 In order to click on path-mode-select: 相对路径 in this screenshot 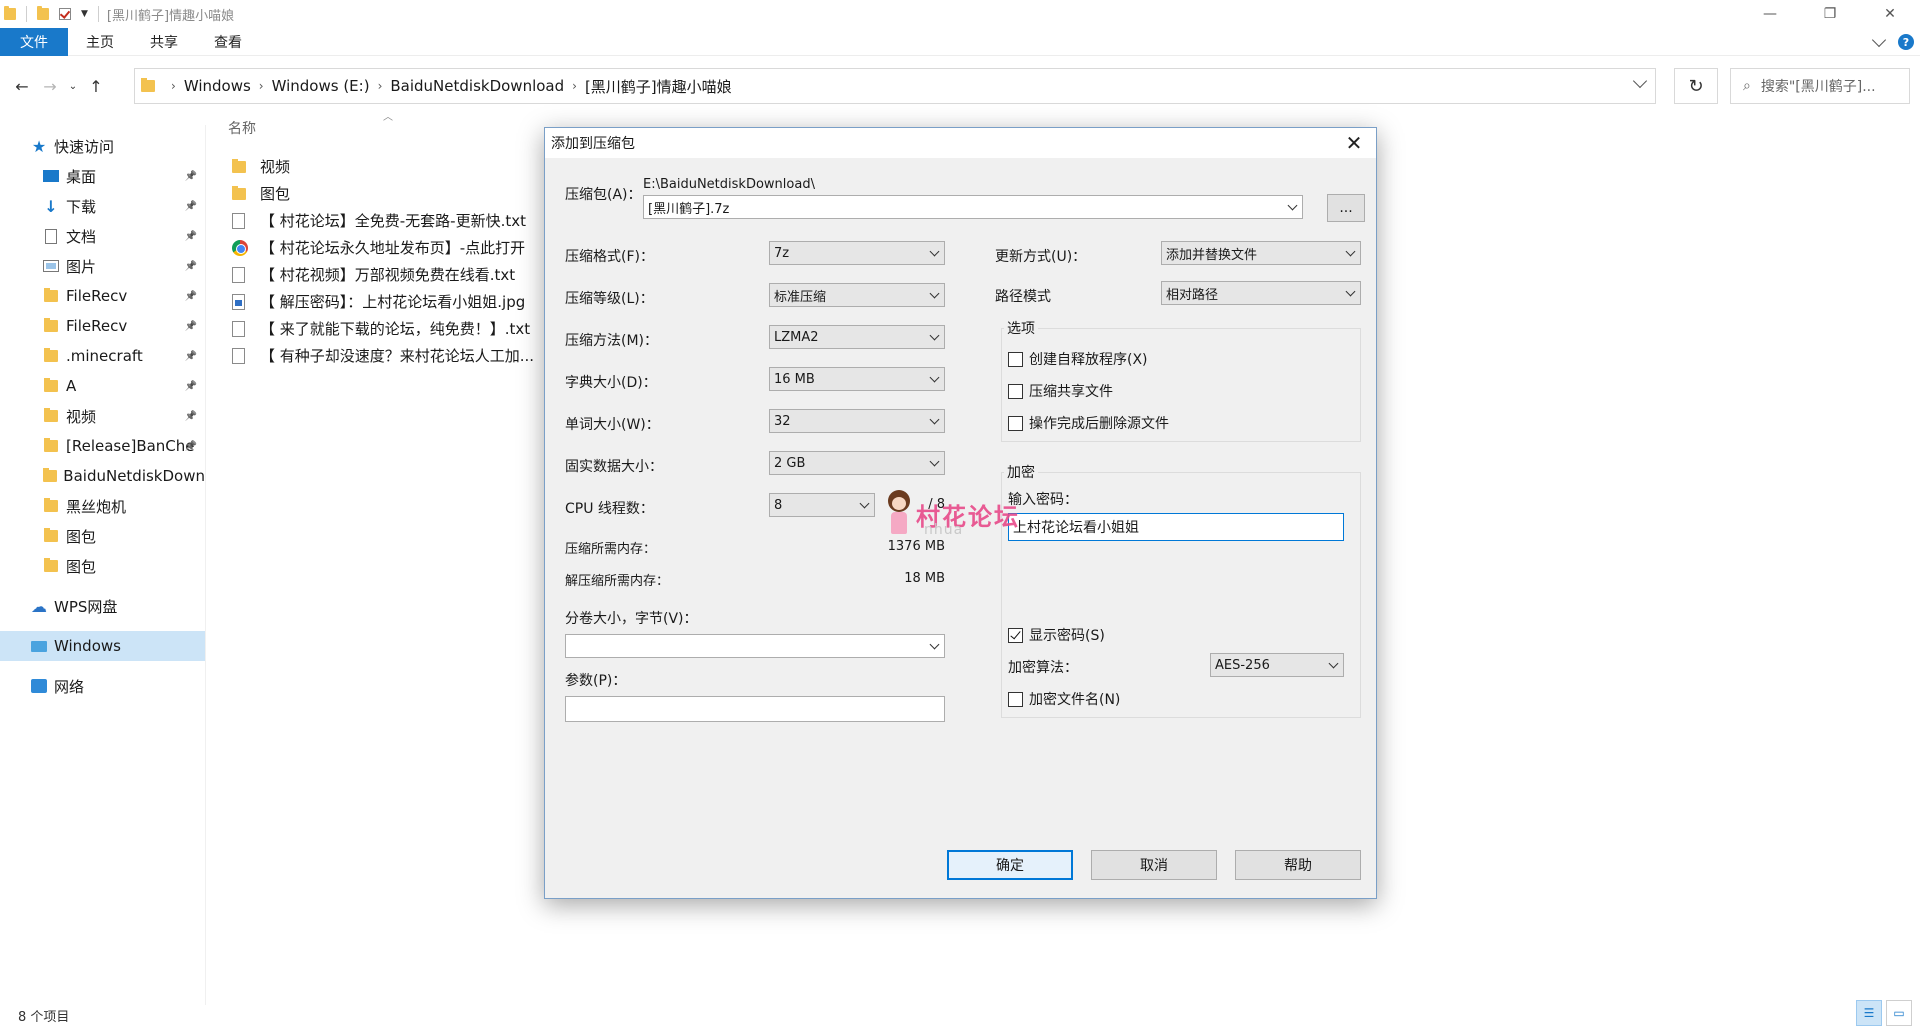, I will do `click(1261, 293)`.